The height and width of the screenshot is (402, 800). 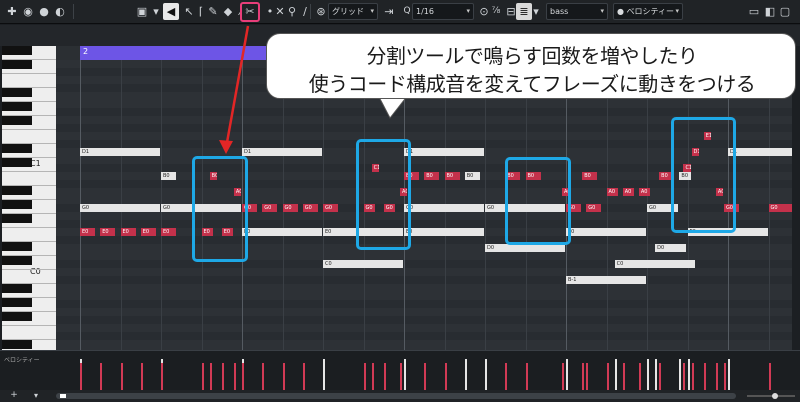 What do you see at coordinates (250, 12) in the screenshot?
I see `split-tool-icon: ✂` at bounding box center [250, 12].